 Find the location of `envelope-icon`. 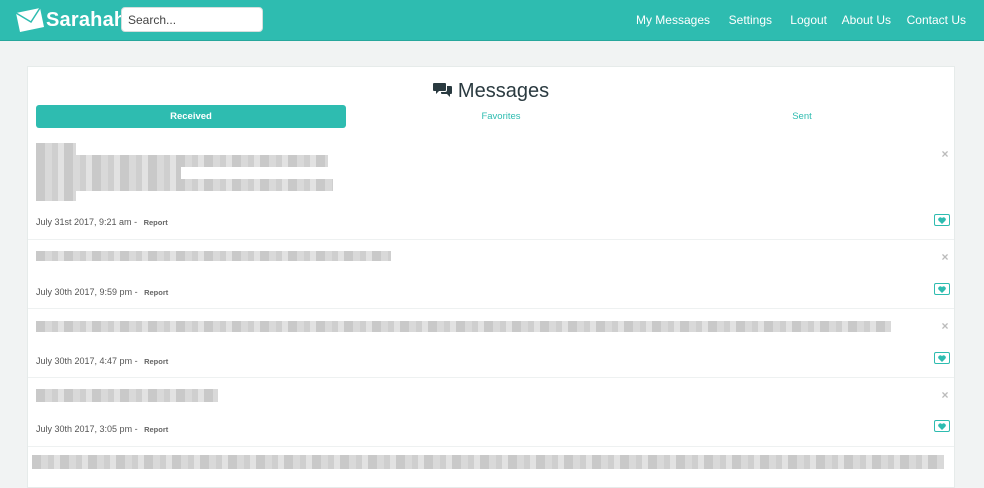

envelope-icon is located at coordinates (29, 19).